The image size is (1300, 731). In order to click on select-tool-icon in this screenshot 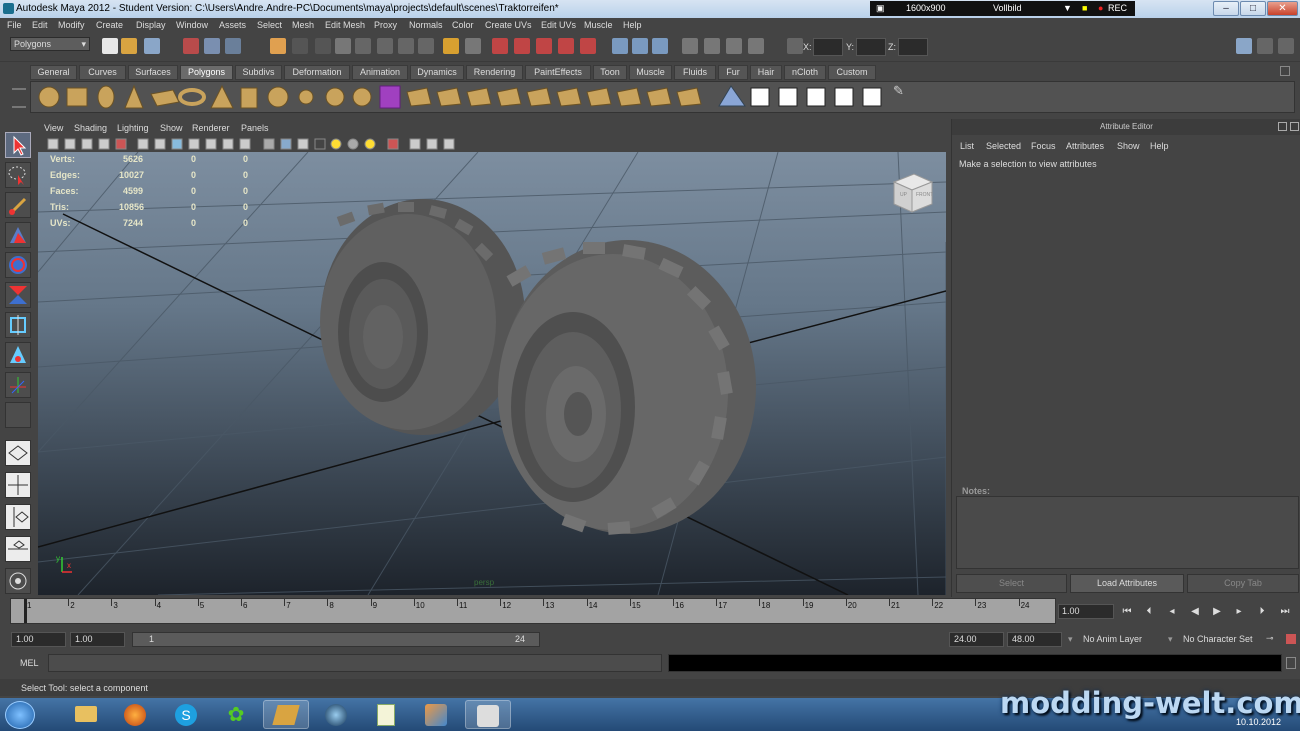, I will do `click(18, 145)`.